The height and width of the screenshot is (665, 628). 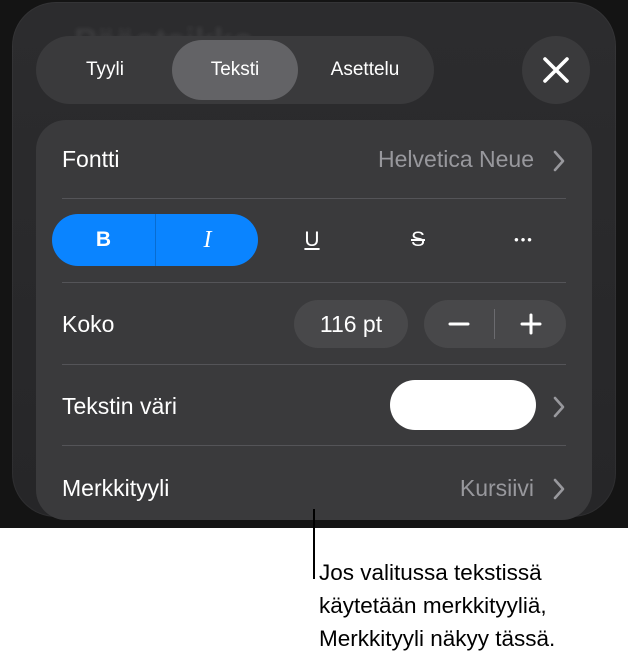 What do you see at coordinates (418, 240) in the screenshot?
I see `strikethrough-button: S` at bounding box center [418, 240].